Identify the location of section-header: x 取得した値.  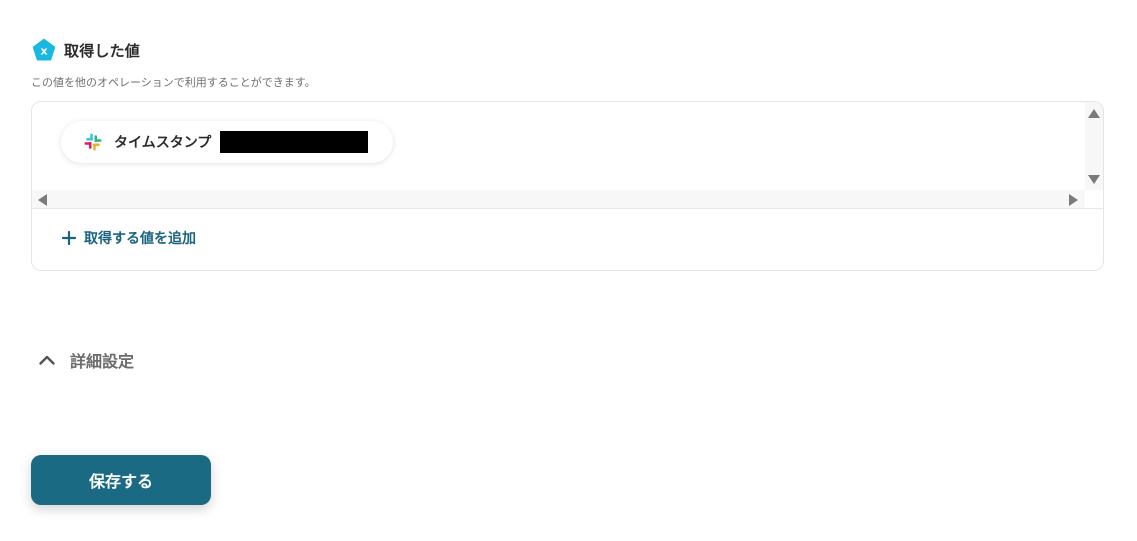
(86, 50).